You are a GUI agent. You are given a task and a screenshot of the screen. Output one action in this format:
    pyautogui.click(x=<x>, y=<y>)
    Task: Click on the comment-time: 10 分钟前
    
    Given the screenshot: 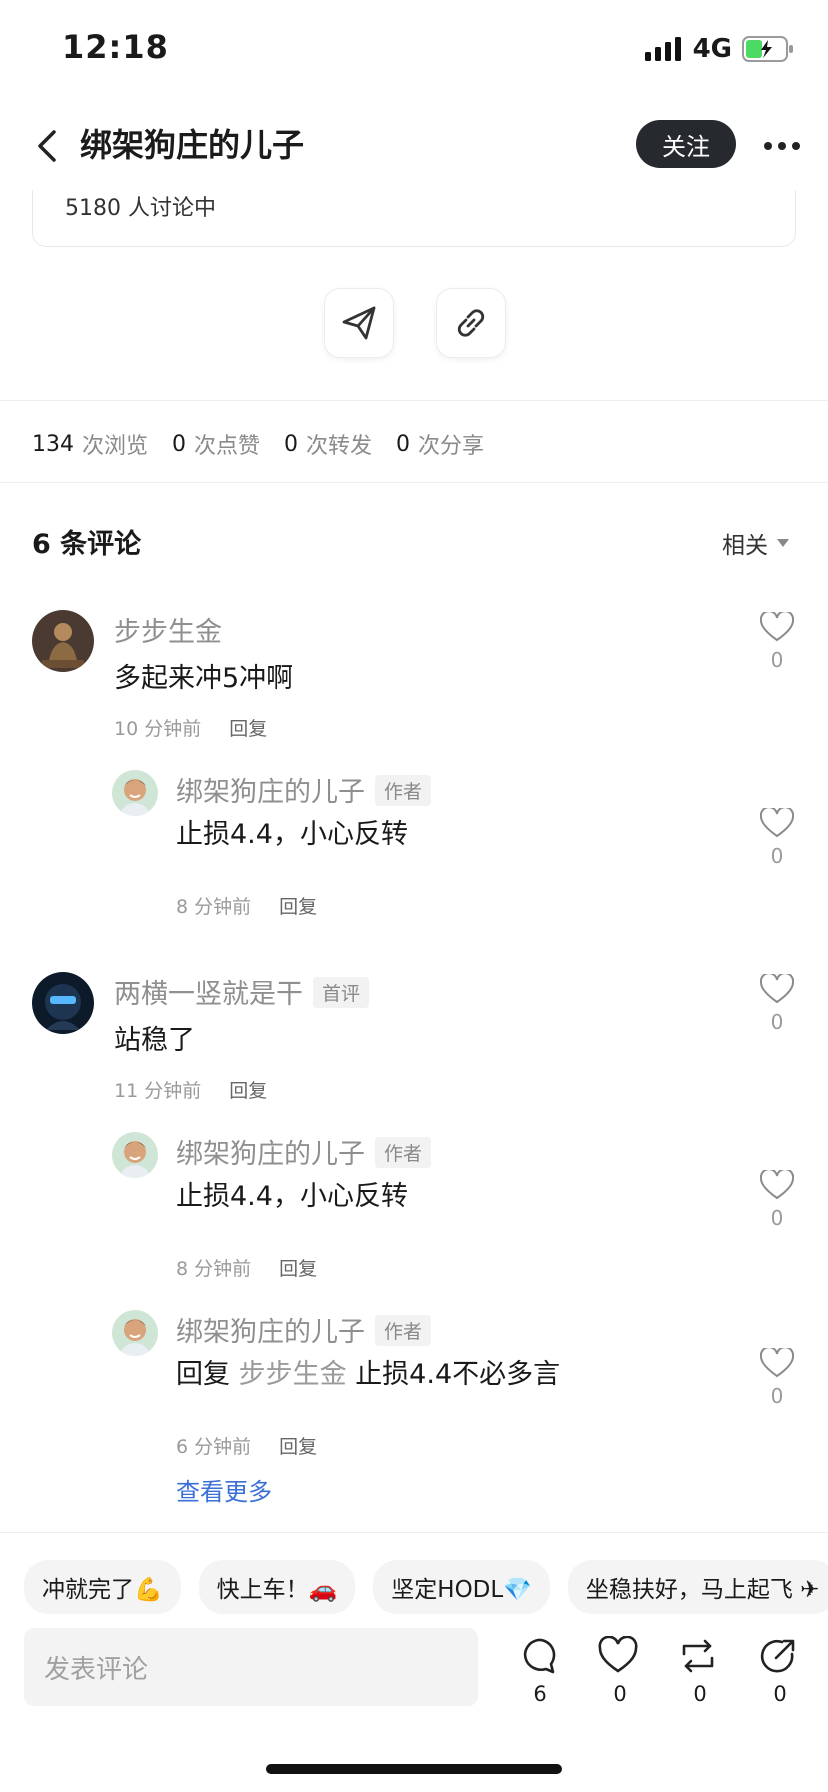 What is the action you would take?
    pyautogui.click(x=158, y=729)
    